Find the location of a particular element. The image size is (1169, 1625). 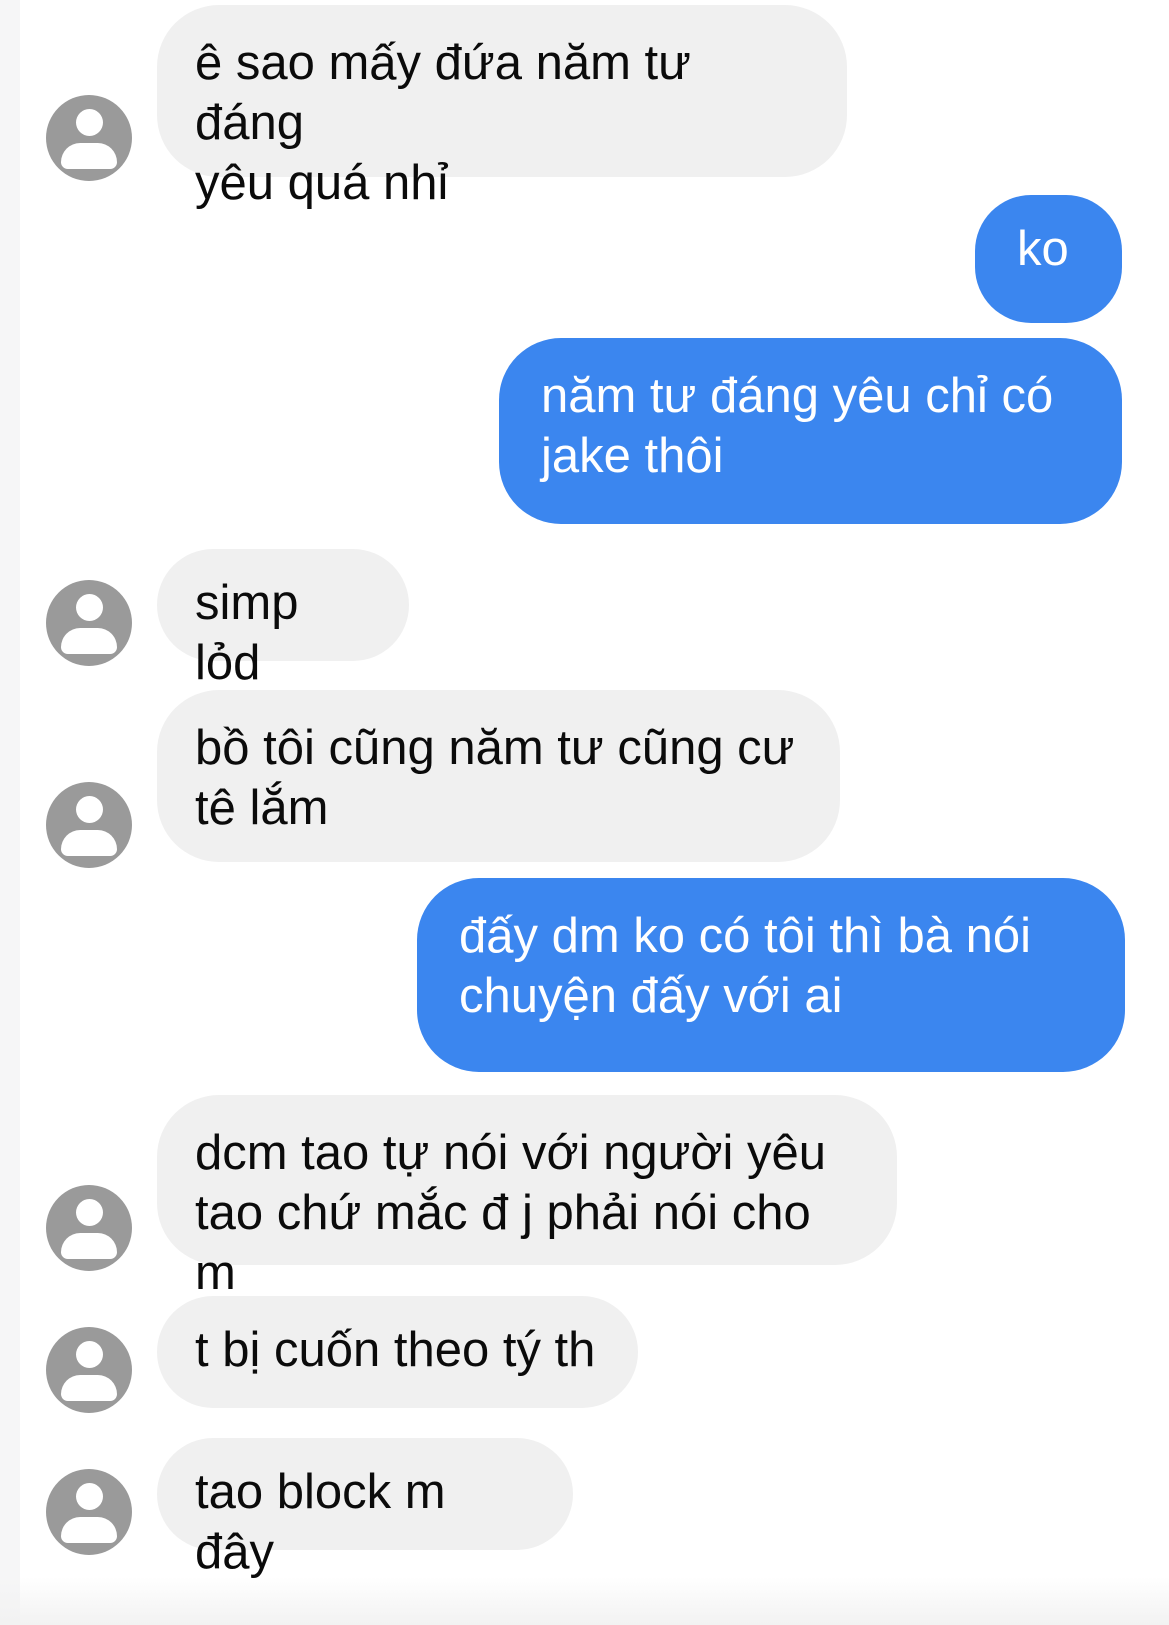

left-edge-strip is located at coordinates (10, 812).